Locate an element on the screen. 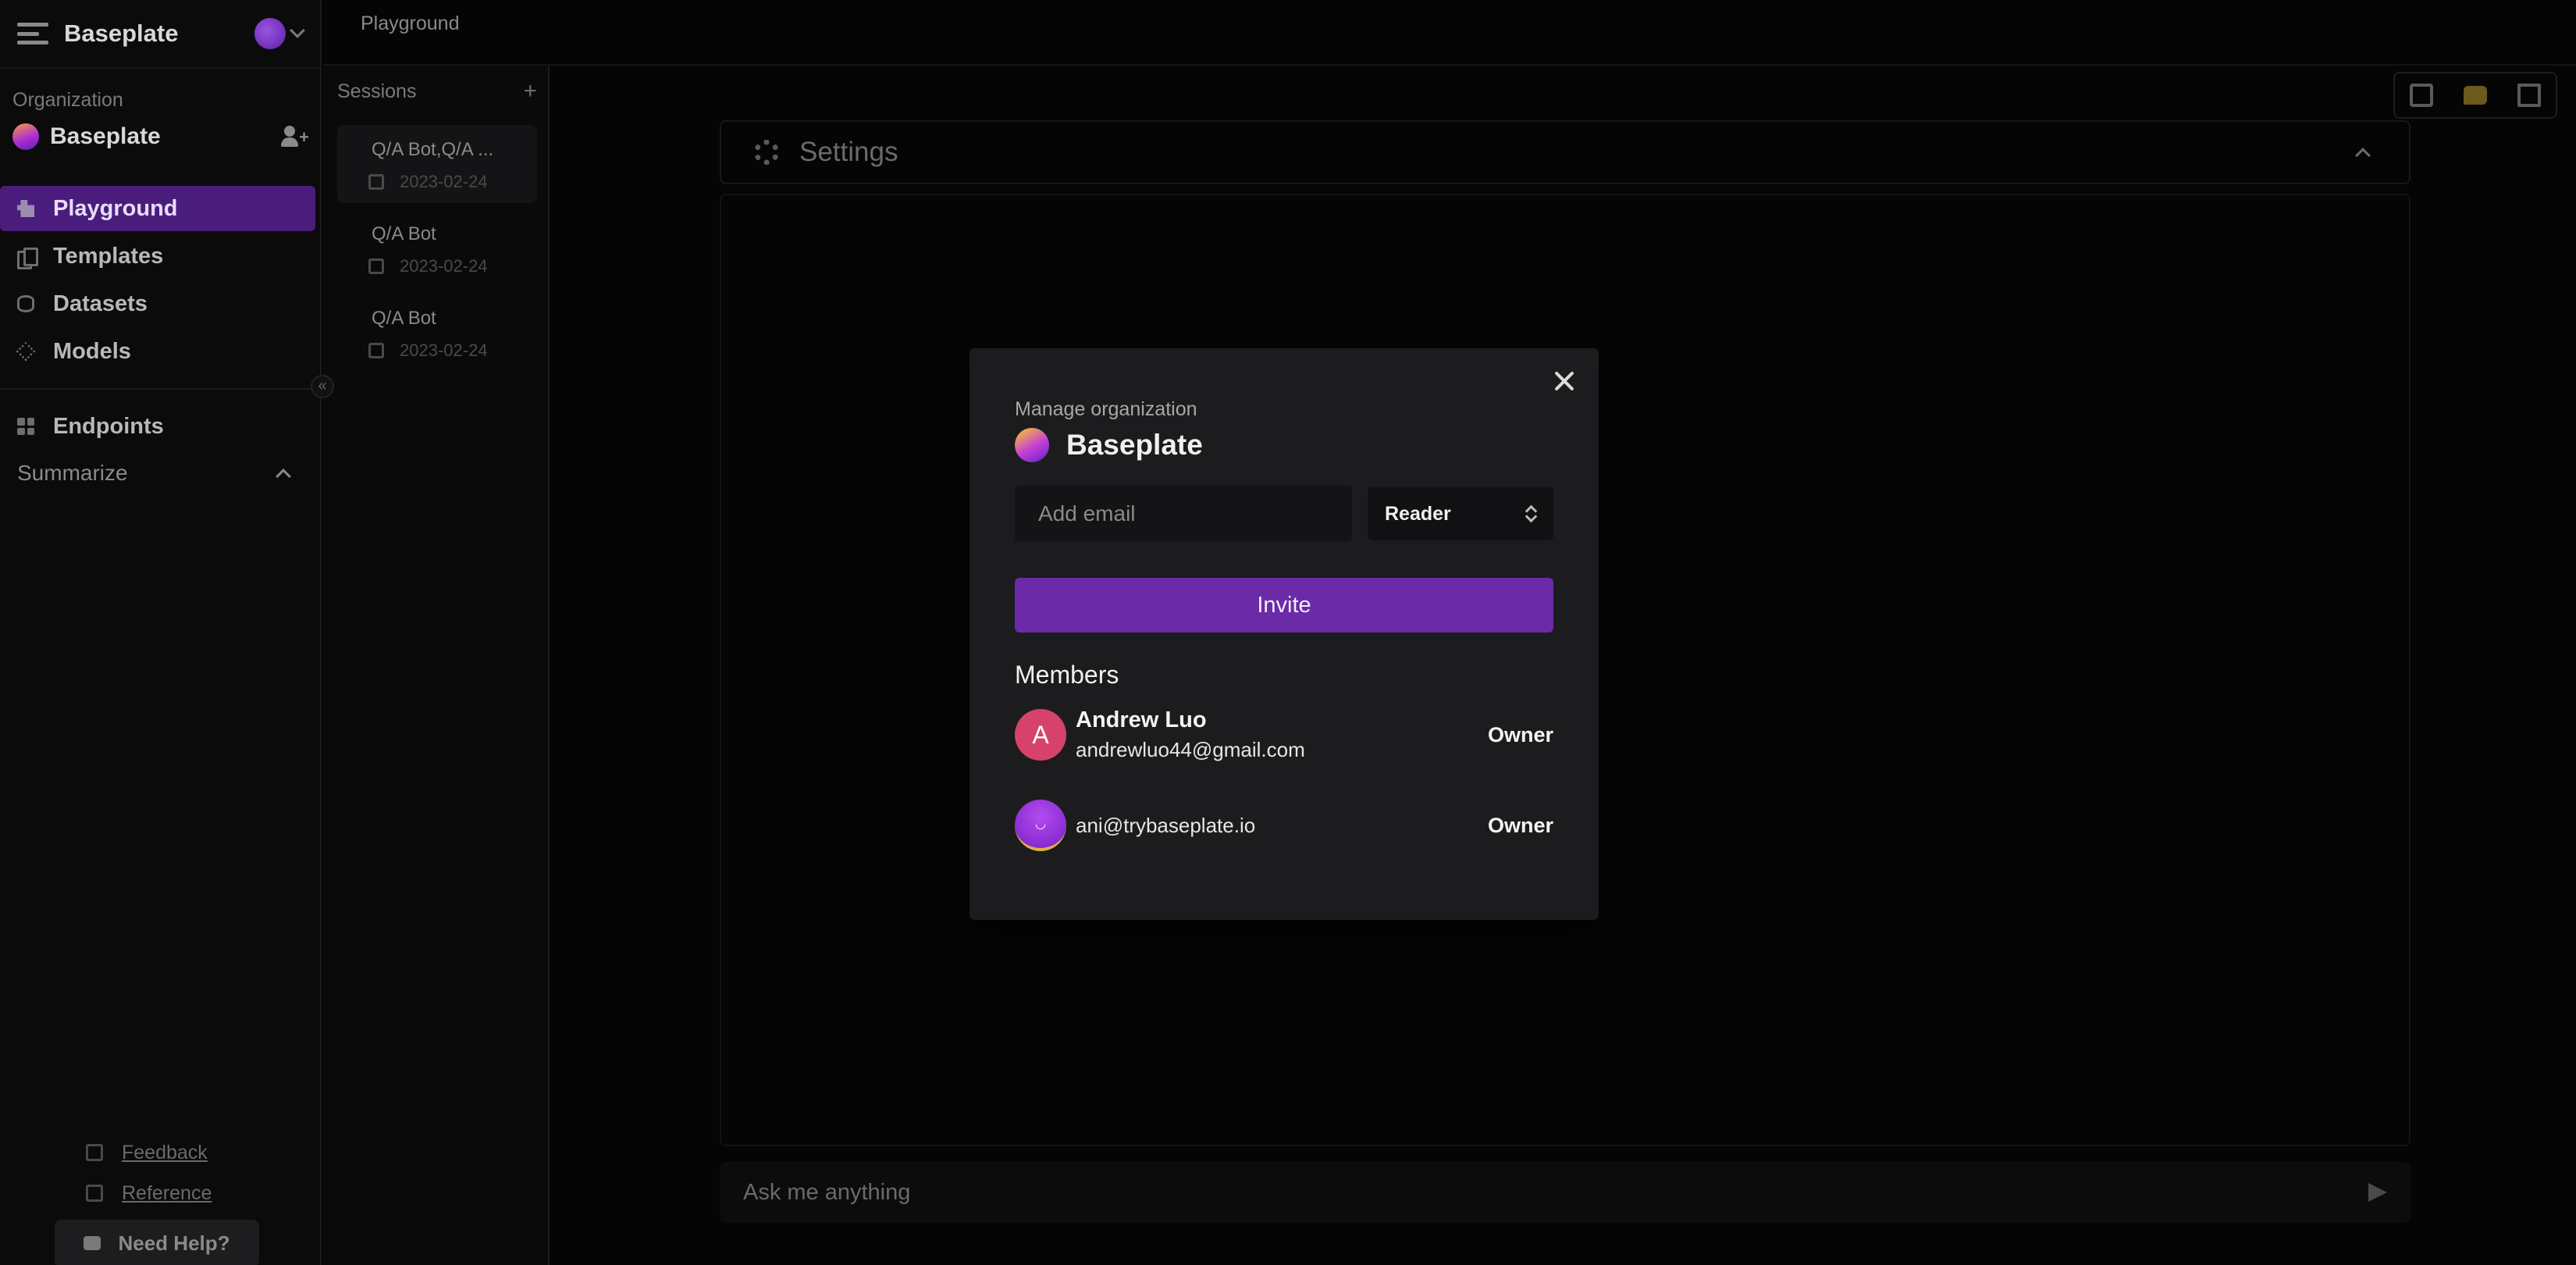 This screenshot has height=1265, width=2576. book-icon is located at coordinates (94, 1193).